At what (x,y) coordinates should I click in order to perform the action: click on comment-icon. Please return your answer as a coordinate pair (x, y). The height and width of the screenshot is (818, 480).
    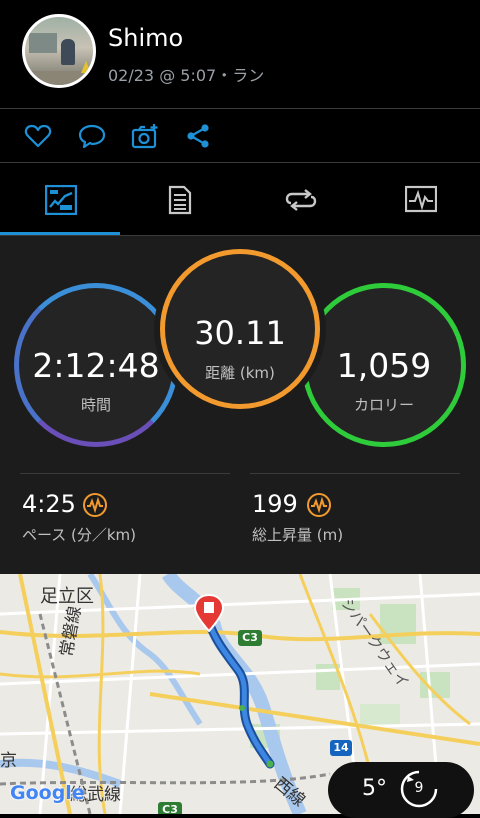
    Looking at the image, I should click on (92, 136).